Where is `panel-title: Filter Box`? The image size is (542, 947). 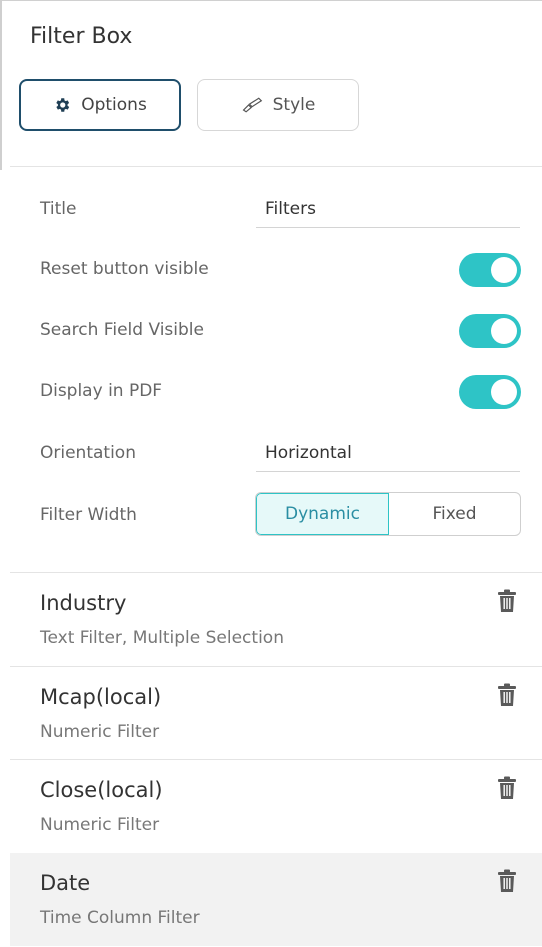
panel-title: Filter Box is located at coordinates (81, 36).